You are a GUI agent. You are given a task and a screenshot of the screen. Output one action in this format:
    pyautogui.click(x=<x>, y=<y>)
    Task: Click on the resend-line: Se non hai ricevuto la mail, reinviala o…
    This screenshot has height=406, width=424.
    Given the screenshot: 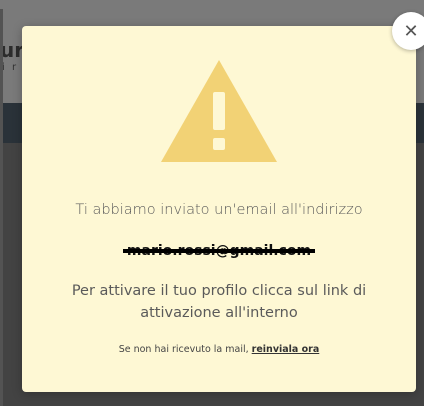 What is the action you would take?
    pyautogui.click(x=219, y=349)
    